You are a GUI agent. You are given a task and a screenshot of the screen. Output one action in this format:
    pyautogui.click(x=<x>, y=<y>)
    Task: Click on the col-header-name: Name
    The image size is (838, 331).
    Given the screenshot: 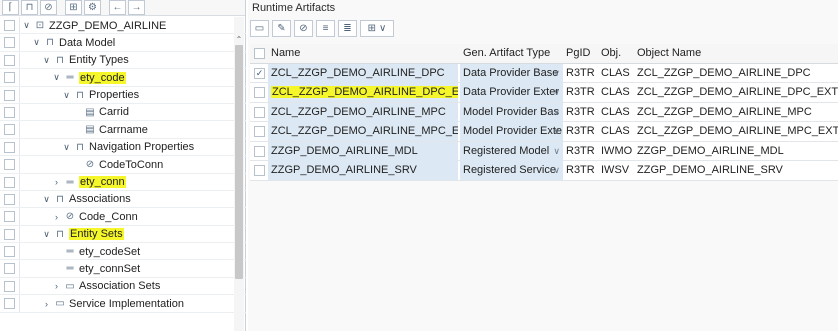 What is the action you would take?
    pyautogui.click(x=363, y=53)
    